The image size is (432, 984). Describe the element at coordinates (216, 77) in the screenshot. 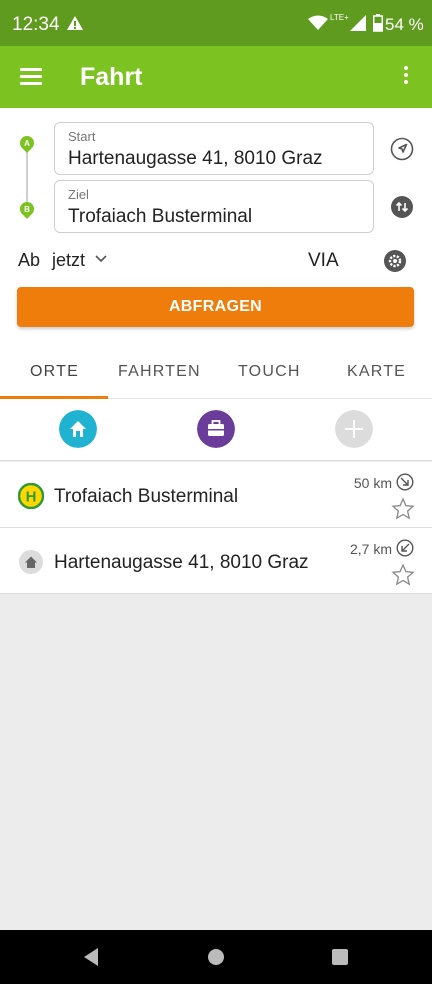

I see `app-bar: Fahrt` at that location.